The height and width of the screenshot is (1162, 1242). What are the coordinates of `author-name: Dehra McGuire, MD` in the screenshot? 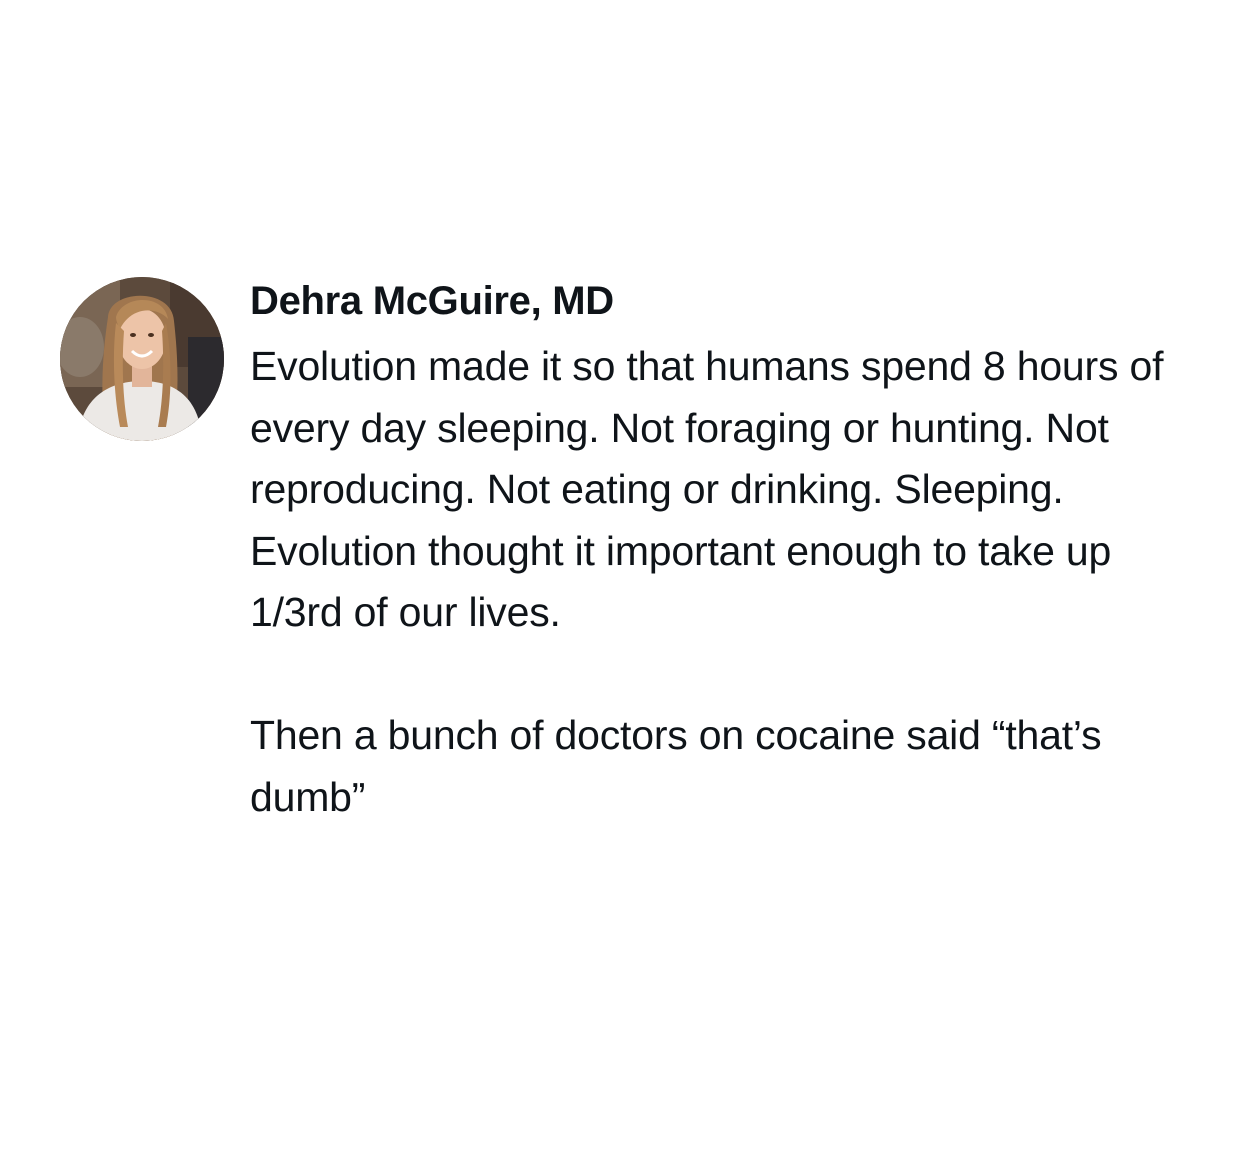 It's located at (432, 301).